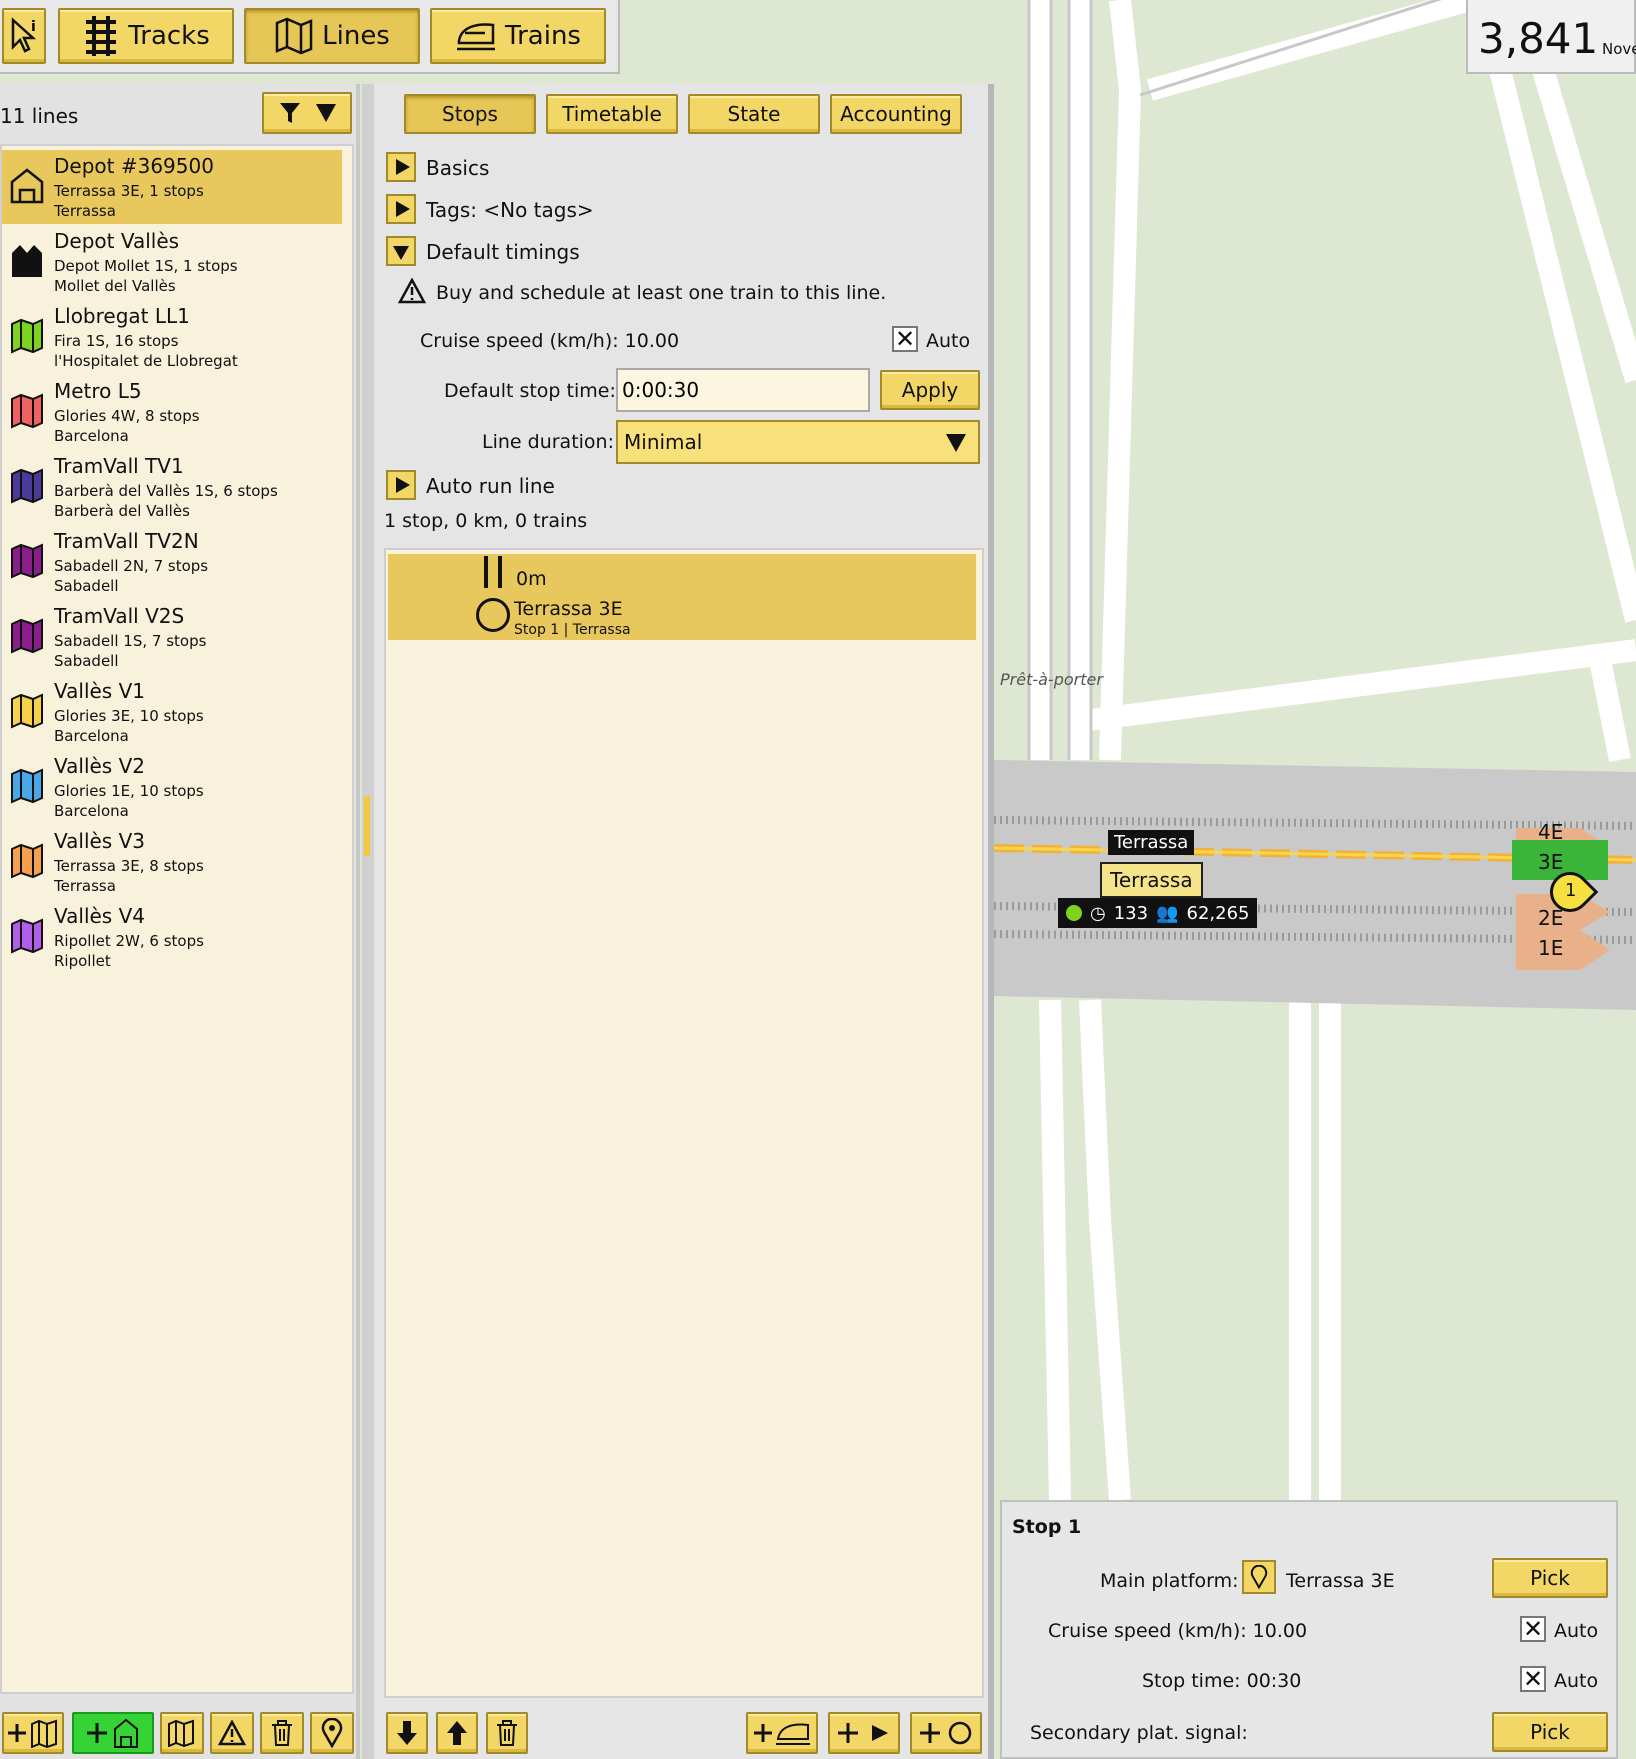  What do you see at coordinates (948, 341) in the screenshot?
I see `cruise-speed-auto-label: Auto` at bounding box center [948, 341].